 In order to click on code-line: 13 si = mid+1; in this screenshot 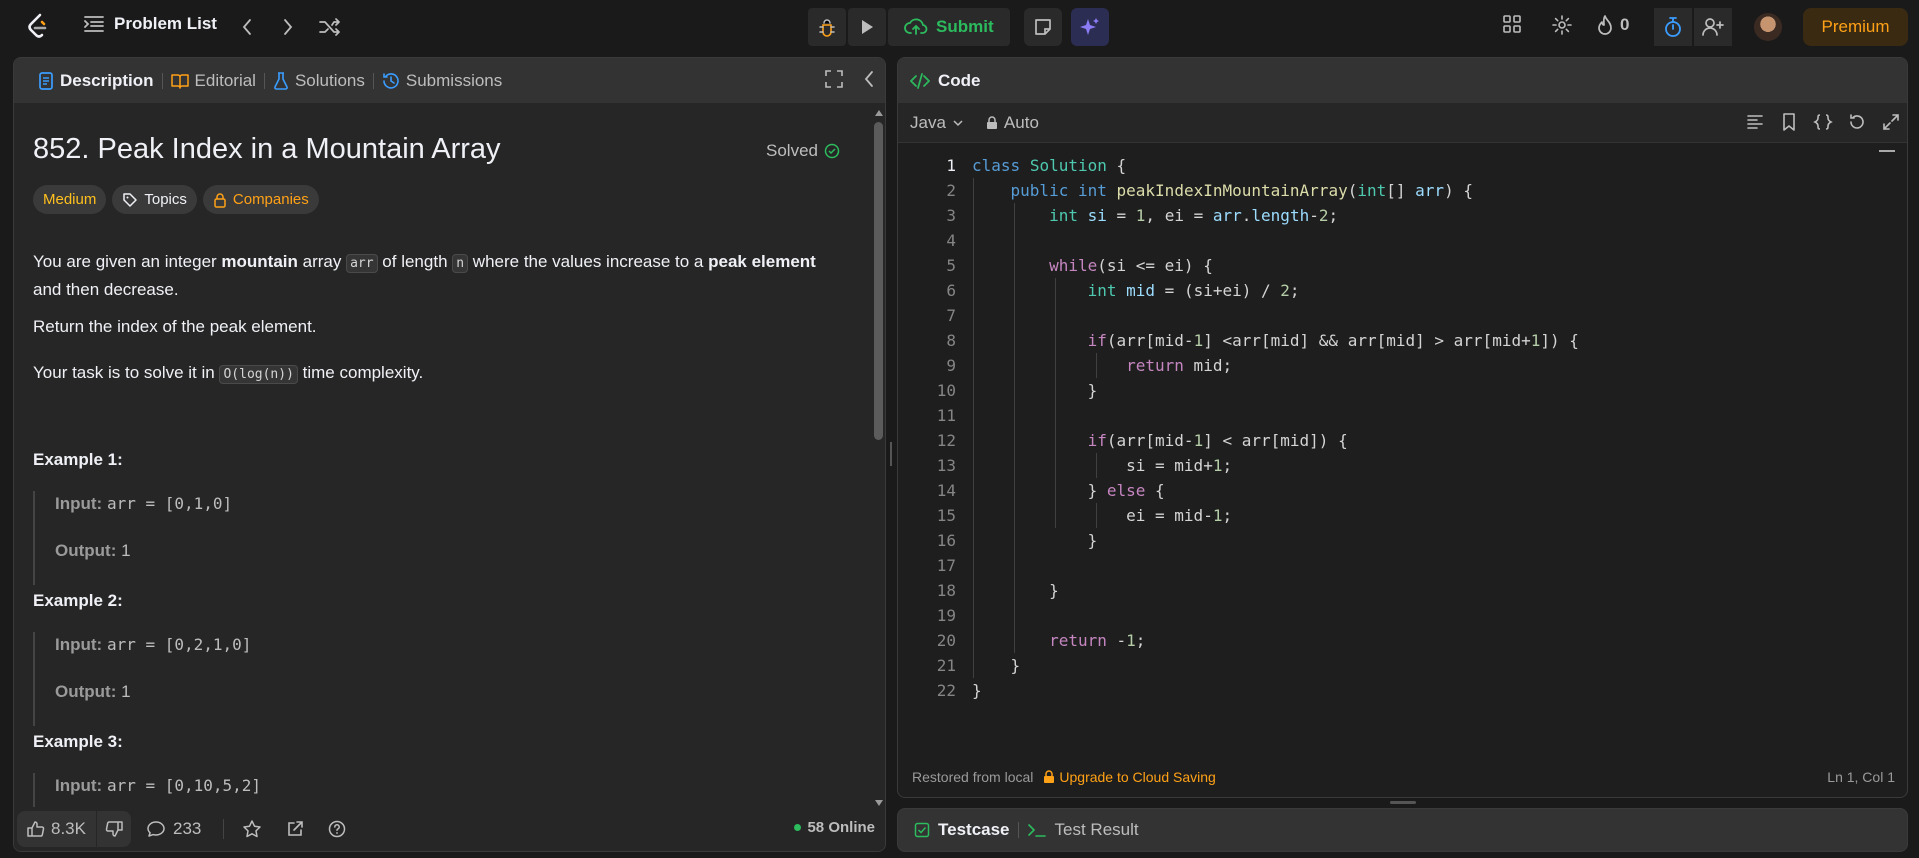, I will do `click(1395, 465)`.